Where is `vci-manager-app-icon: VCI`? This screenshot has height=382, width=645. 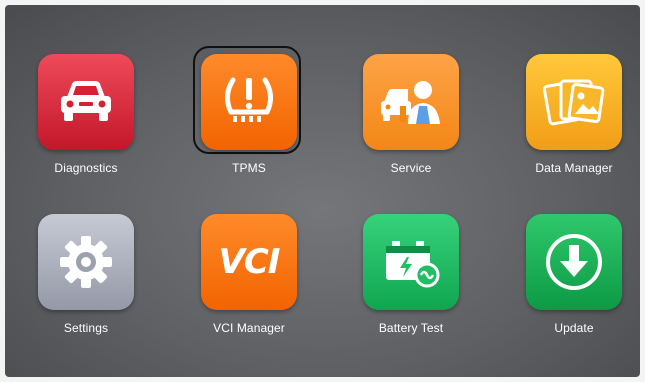 vci-manager-app-icon: VCI is located at coordinates (249, 262).